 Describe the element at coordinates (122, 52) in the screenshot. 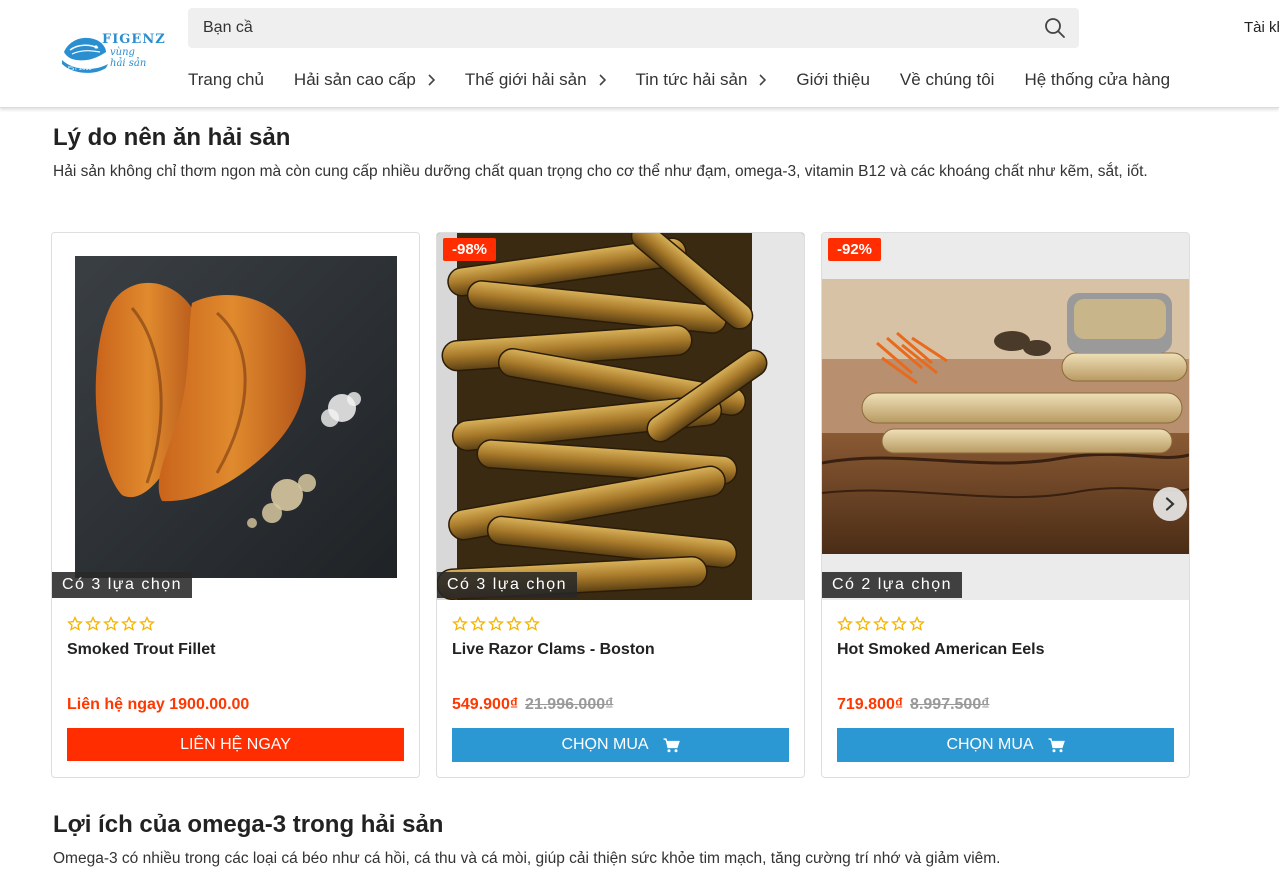

I see `logo-tagline-line1: vùng` at that location.